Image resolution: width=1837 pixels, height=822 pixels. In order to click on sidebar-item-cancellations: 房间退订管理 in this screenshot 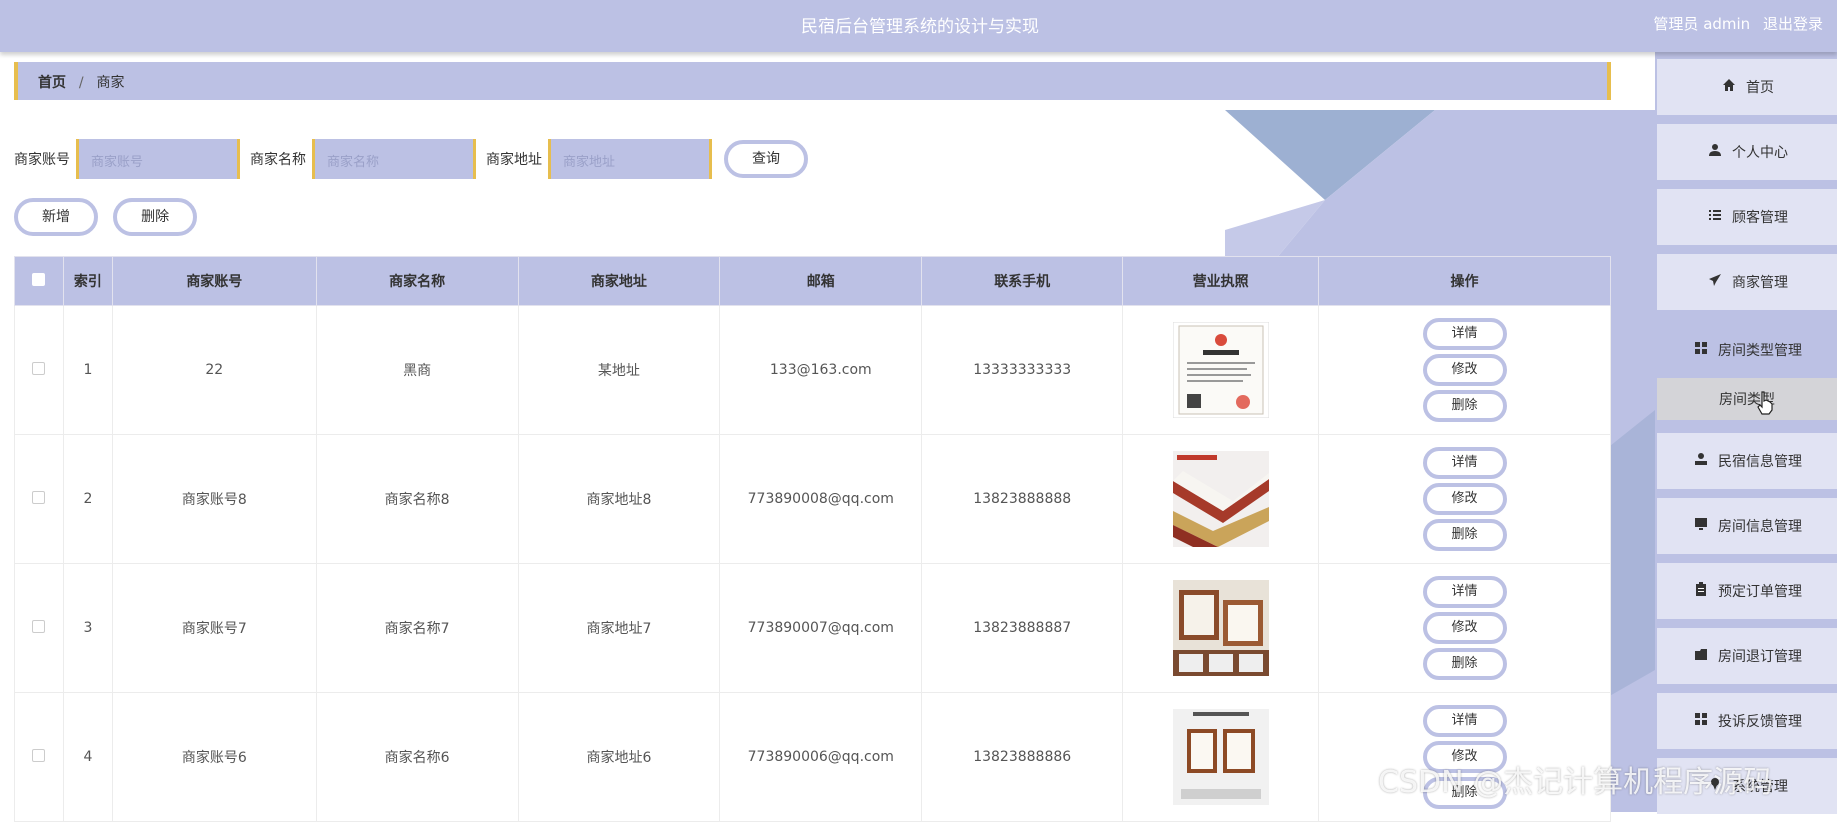, I will do `click(1747, 656)`.